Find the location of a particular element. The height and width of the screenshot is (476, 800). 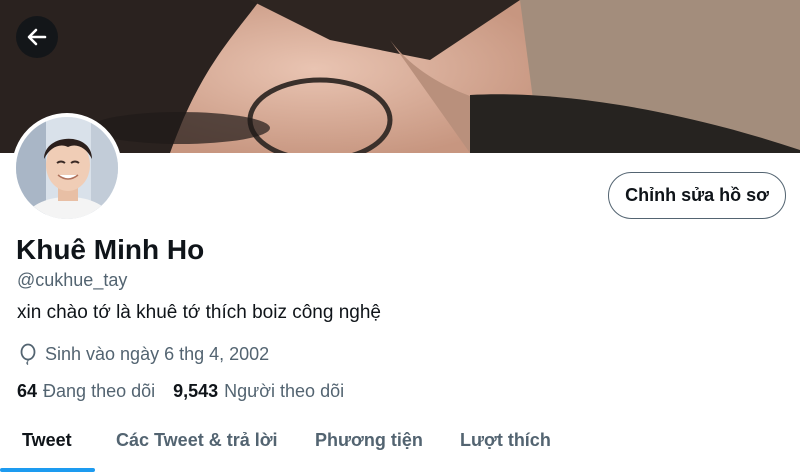

balloon-icon is located at coordinates (28, 354).